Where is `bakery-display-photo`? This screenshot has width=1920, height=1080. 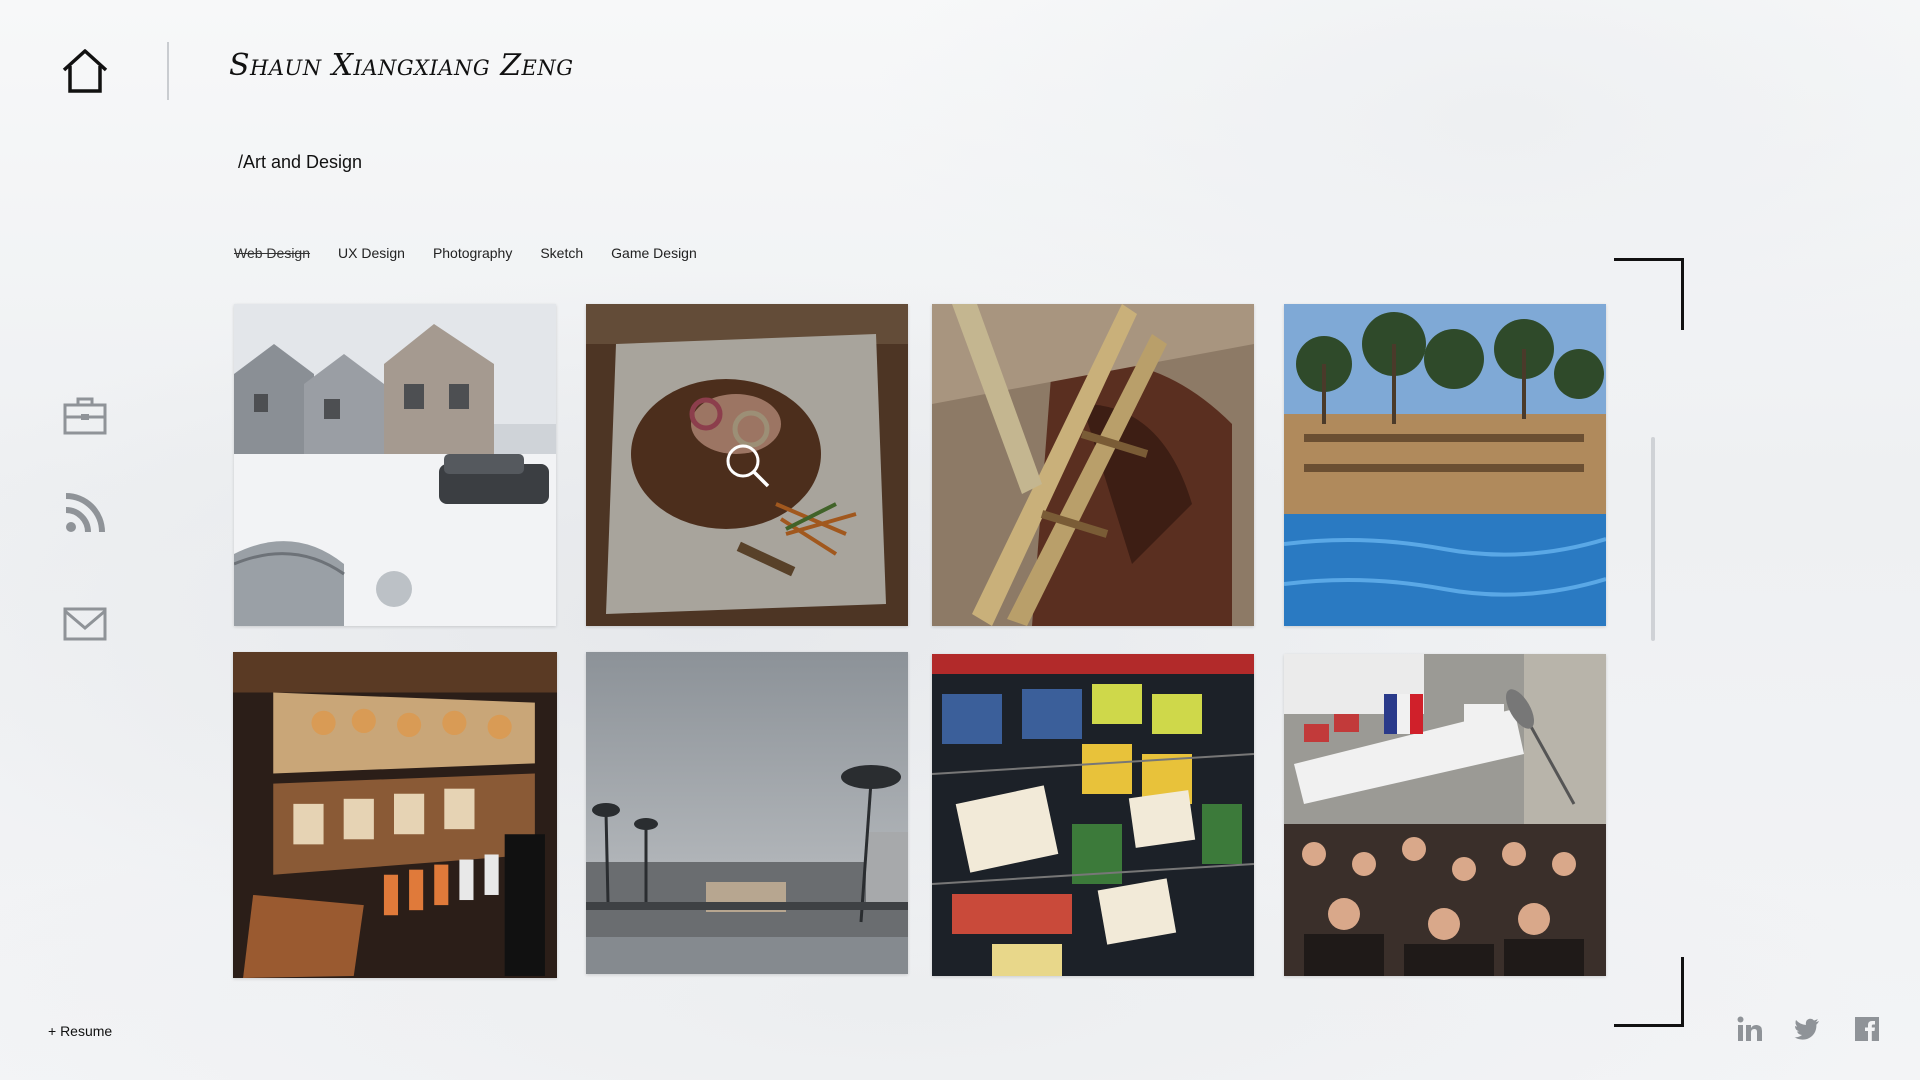 bakery-display-photo is located at coordinates (395, 815).